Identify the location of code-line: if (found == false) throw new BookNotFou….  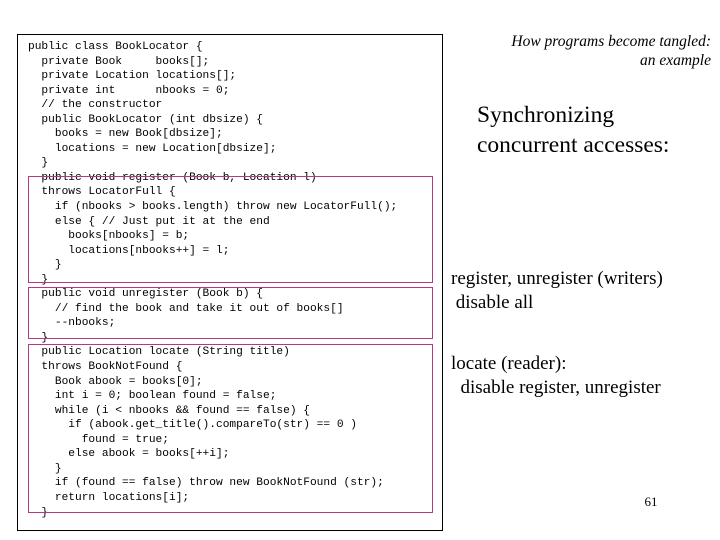
(206, 483).